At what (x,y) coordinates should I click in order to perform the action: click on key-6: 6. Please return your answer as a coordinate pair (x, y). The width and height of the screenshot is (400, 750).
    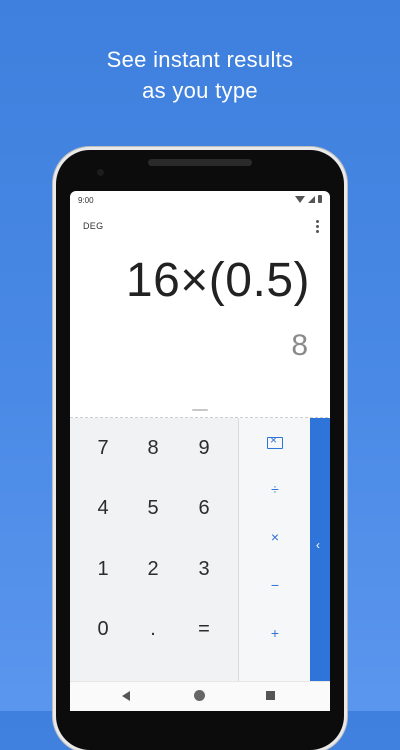
    Looking at the image, I should click on (204, 508).